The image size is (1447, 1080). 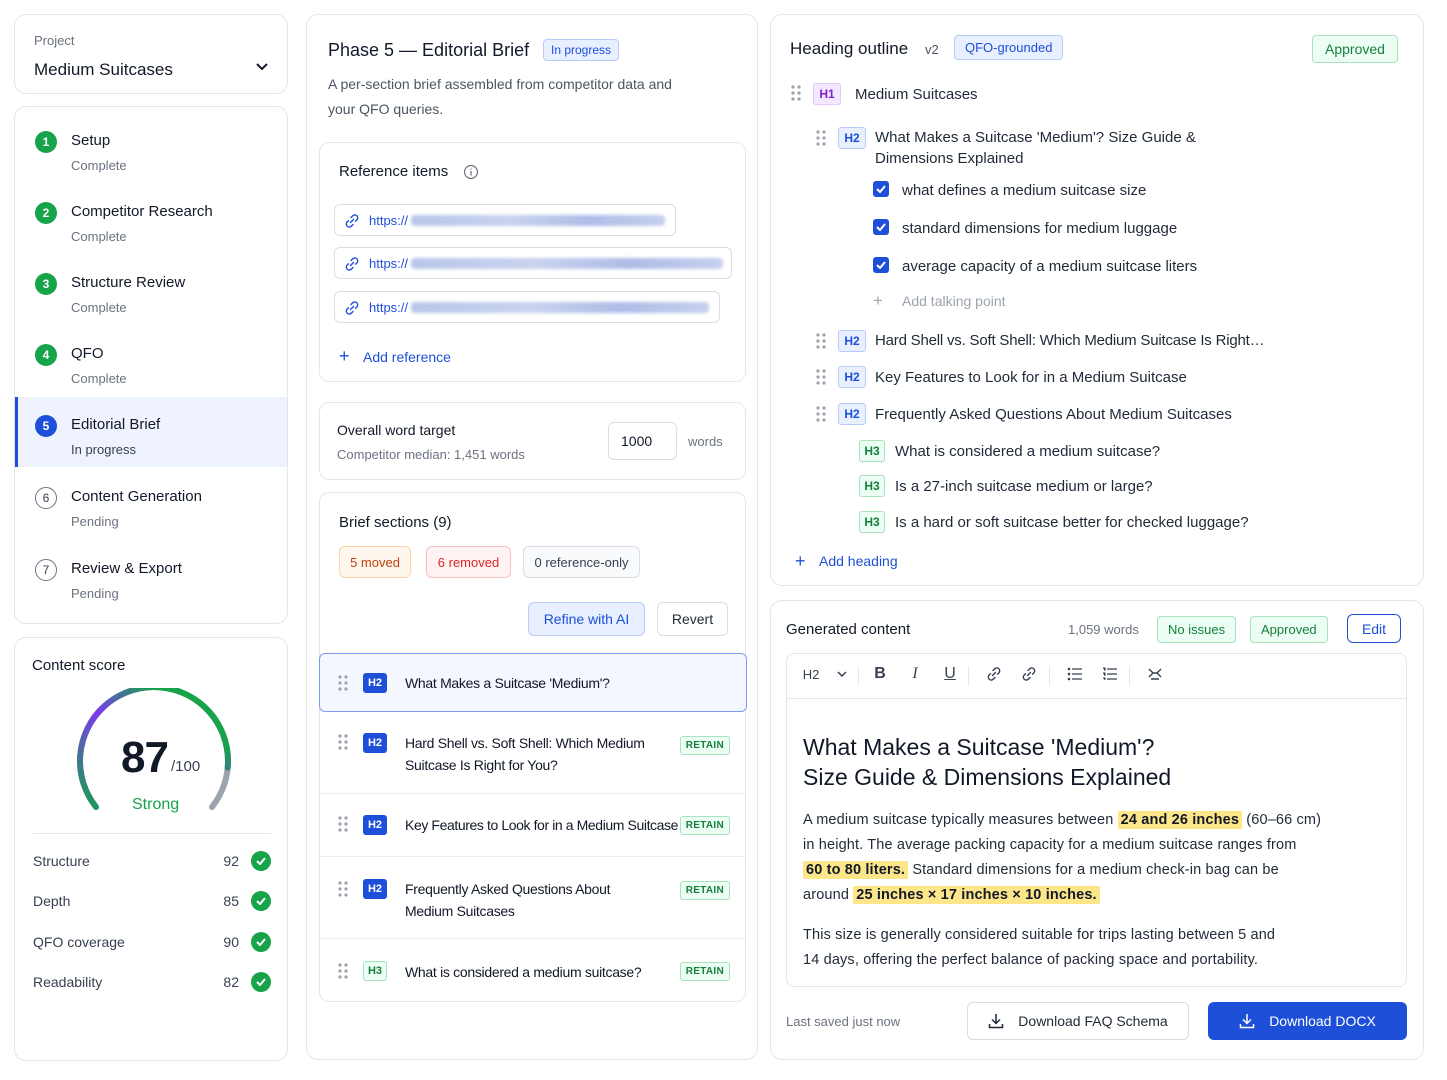 I want to click on outline-h3-text: Is a 27-inch suitcase medium or large?, so click(x=1024, y=486).